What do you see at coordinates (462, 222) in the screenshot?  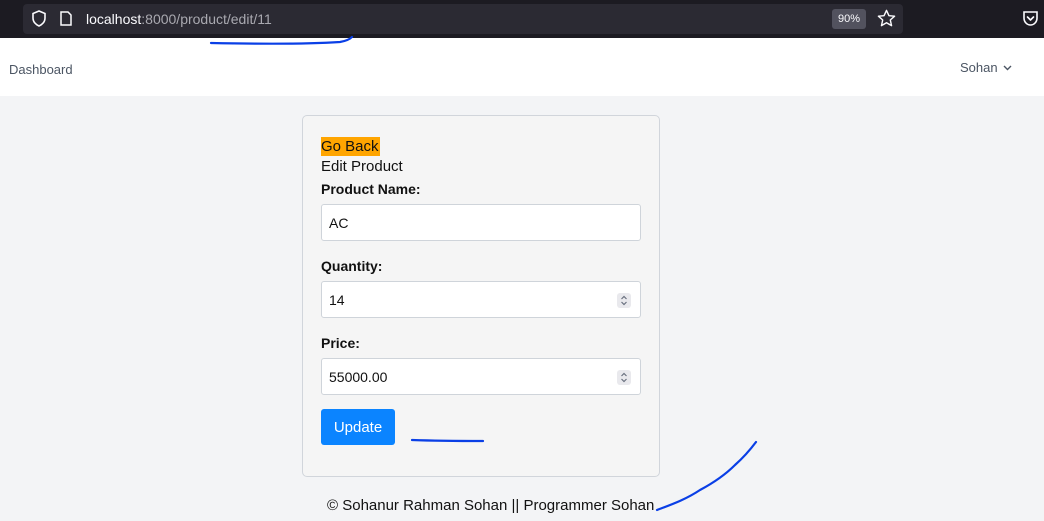 I see `product-name-input` at bounding box center [462, 222].